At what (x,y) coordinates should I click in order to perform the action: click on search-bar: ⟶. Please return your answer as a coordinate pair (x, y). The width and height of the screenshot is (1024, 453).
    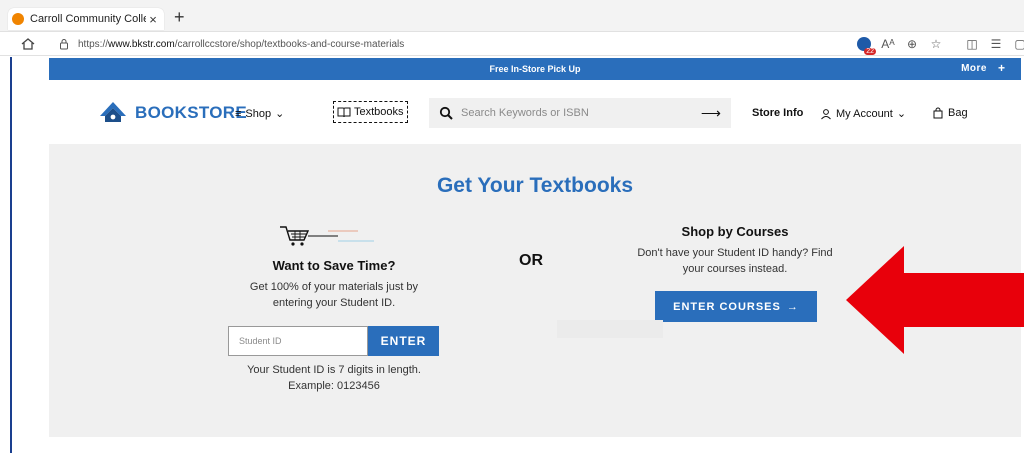
    Looking at the image, I should click on (580, 113).